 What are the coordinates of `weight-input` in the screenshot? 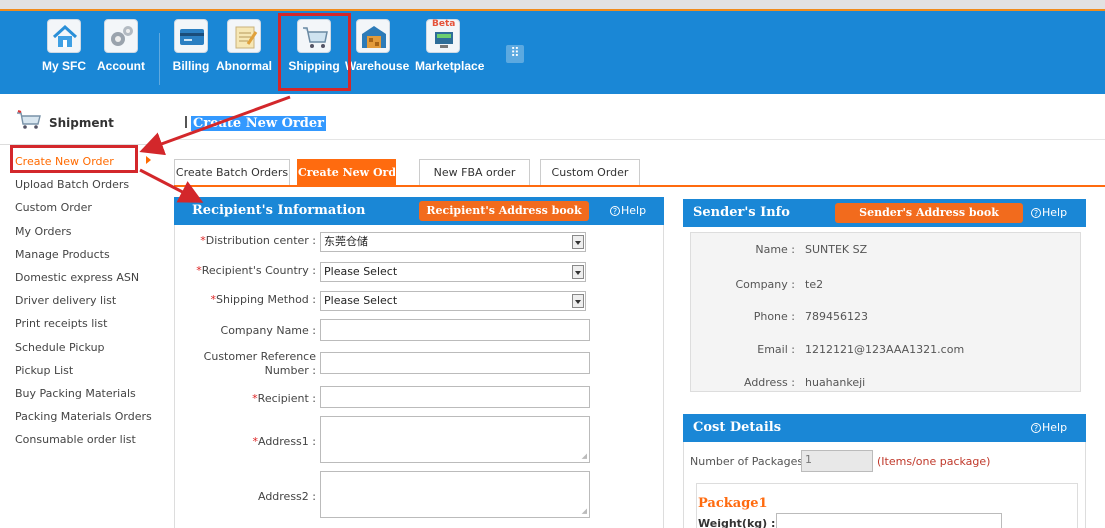 It's located at (889, 520).